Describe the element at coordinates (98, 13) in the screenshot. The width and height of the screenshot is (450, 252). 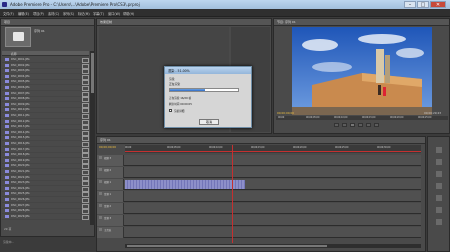
I see `menu-title: 字幕(T)` at that location.